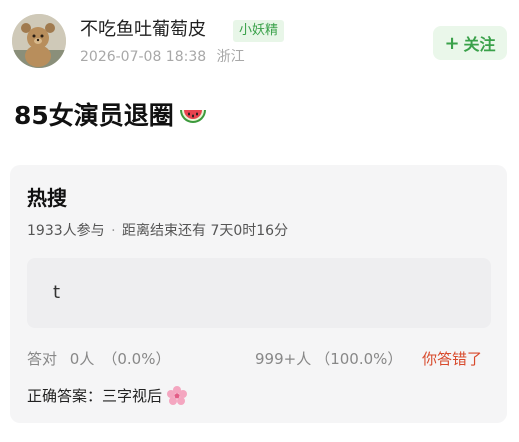 This screenshot has height=442, width=519. What do you see at coordinates (283, 359) in the screenshot?
I see `total-stat-count: 999+人` at bounding box center [283, 359].